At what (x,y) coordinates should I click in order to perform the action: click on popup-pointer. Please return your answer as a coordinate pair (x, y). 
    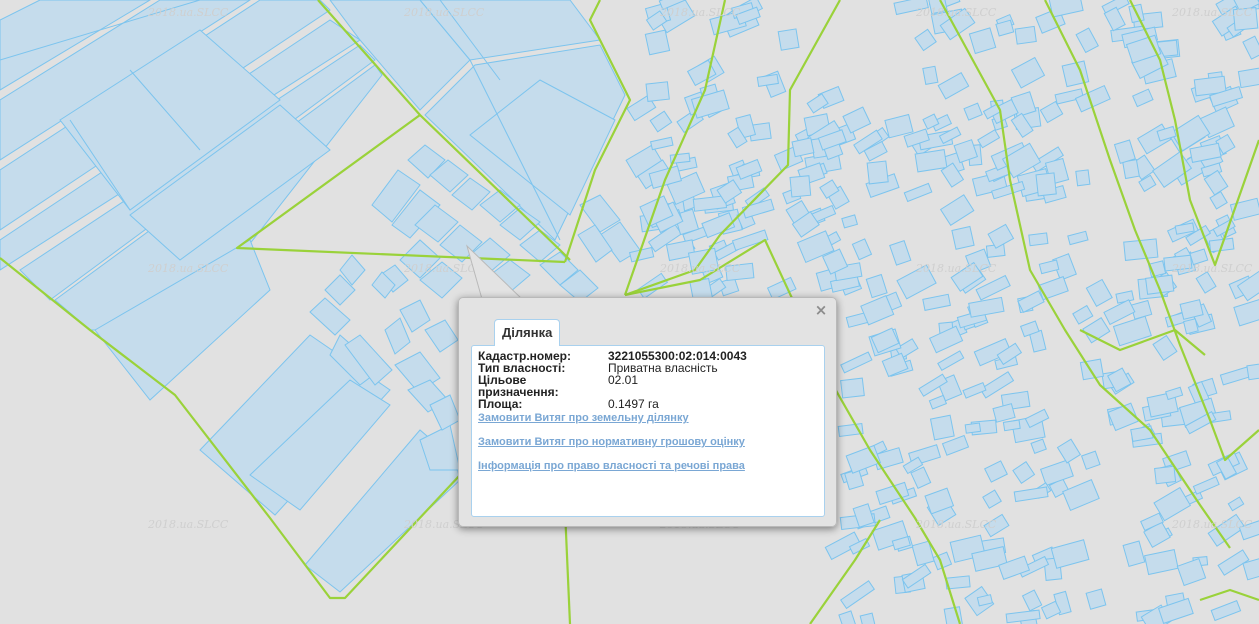
    Looking at the image, I should click on (495, 272).